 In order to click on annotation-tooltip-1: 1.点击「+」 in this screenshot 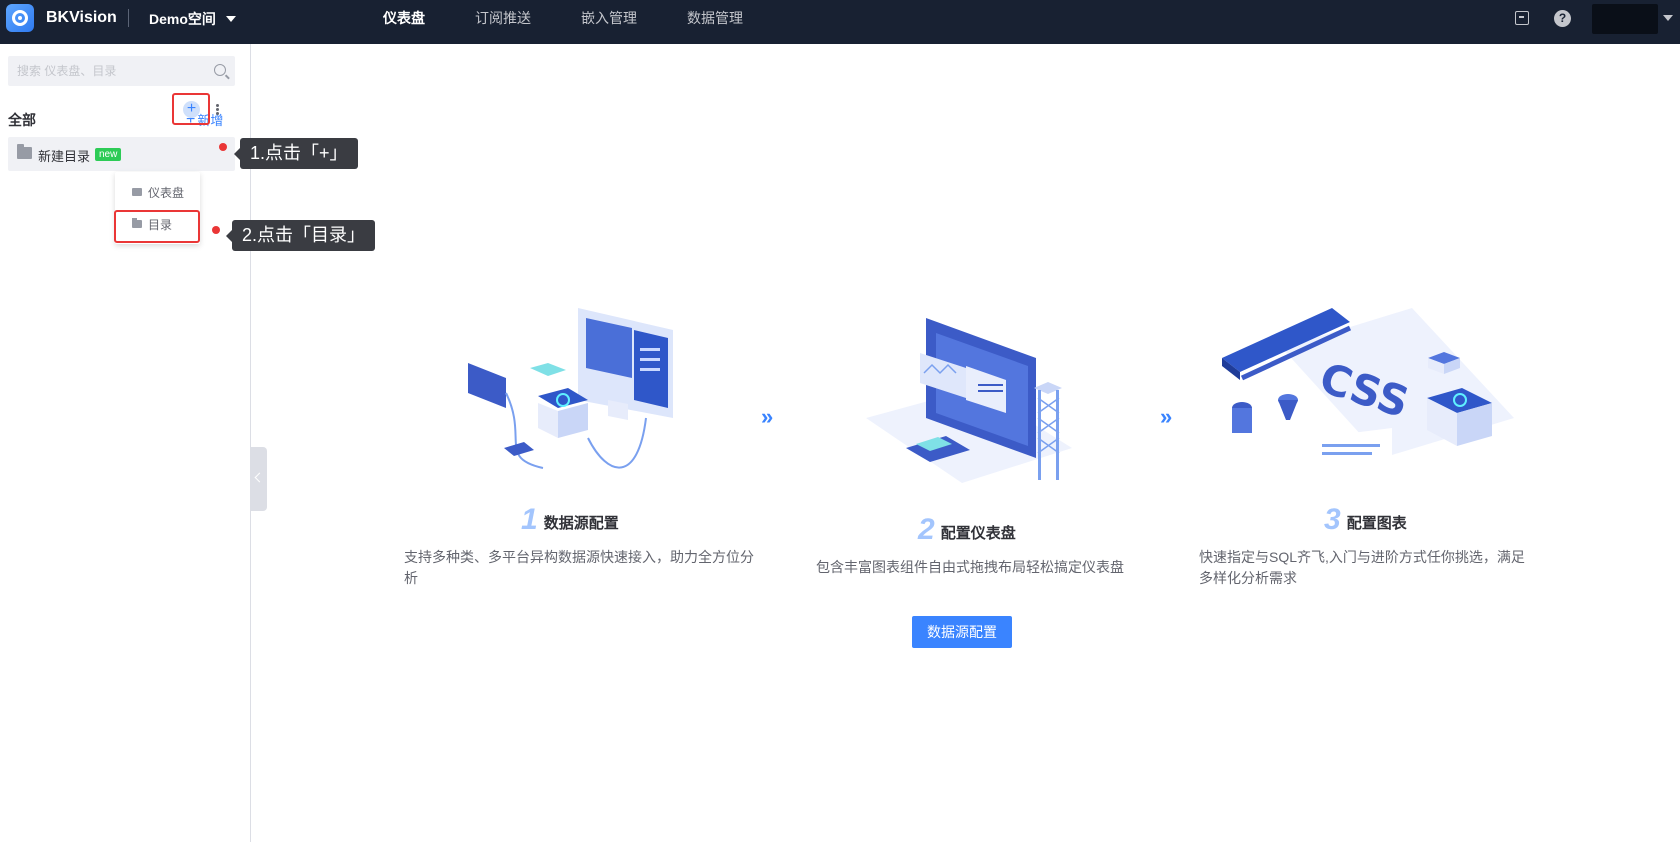, I will do `click(296, 153)`.